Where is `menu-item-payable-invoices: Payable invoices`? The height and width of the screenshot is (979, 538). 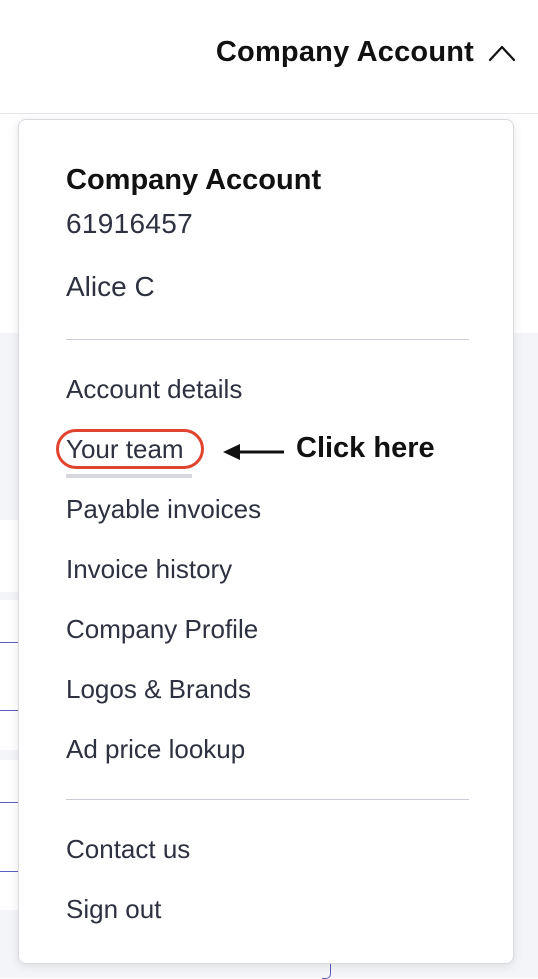
menu-item-payable-invoices: Payable invoices is located at coordinates (163, 509).